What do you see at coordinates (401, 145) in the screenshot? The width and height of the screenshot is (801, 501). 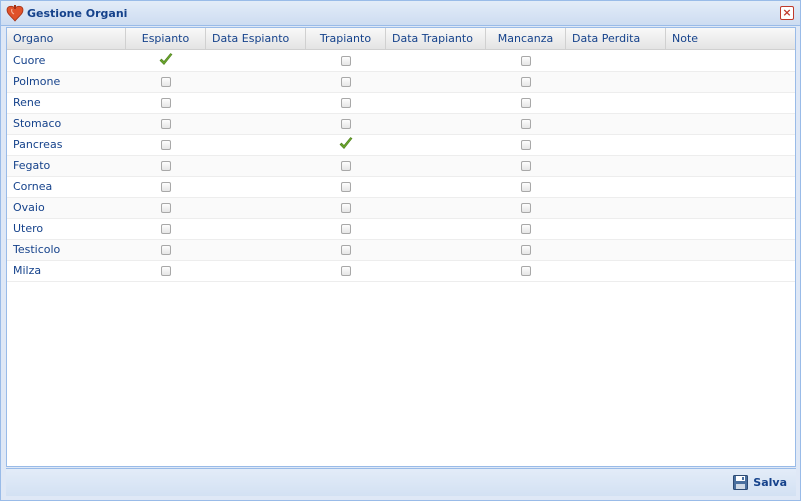 I see `table-row: Pancreas` at bounding box center [401, 145].